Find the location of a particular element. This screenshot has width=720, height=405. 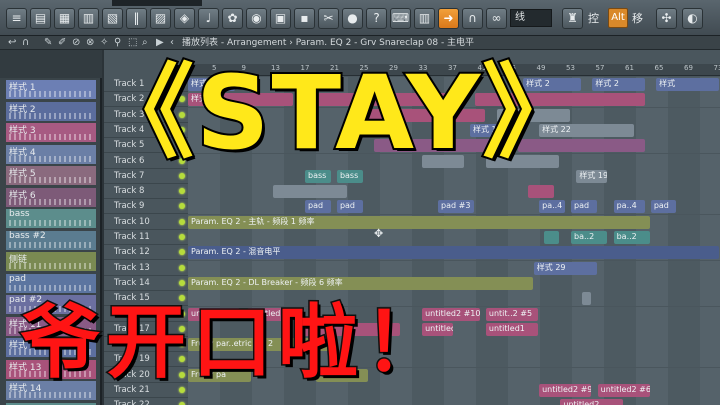

slip-icon: ✧ is located at coordinates (104, 43).